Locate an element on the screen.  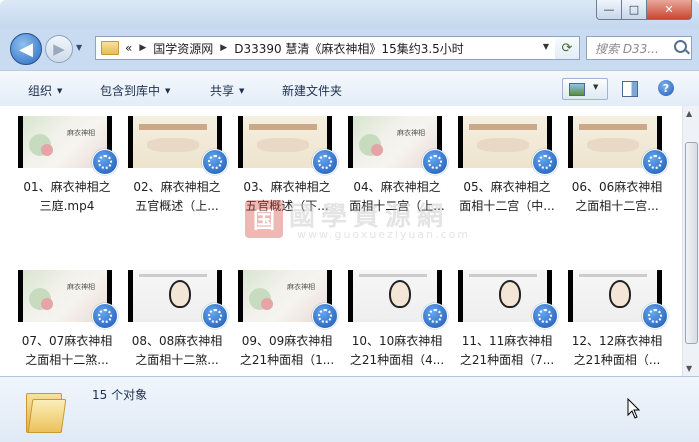
details-pane: 15 个对象 is located at coordinates (349, 409).